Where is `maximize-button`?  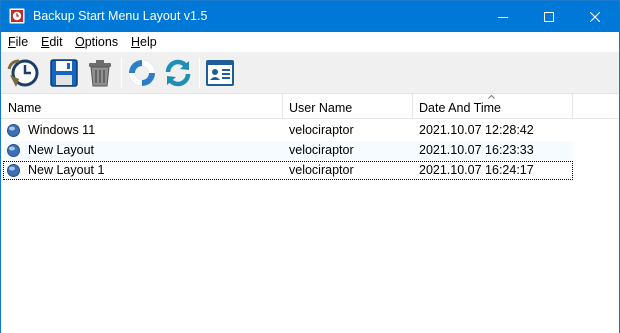
maximize-button is located at coordinates (549, 16).